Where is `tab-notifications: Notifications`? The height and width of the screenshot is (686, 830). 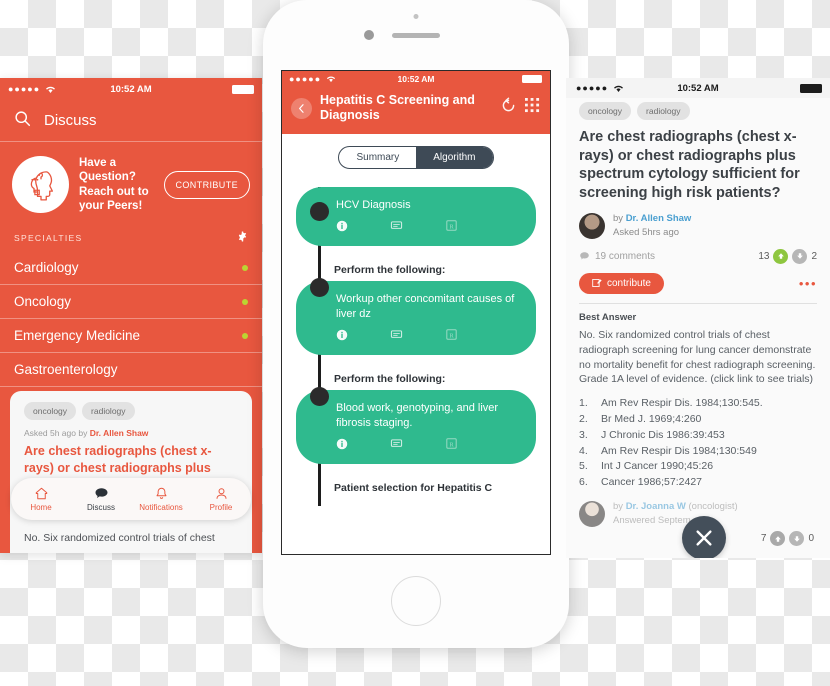 tab-notifications: Notifications is located at coordinates (161, 499).